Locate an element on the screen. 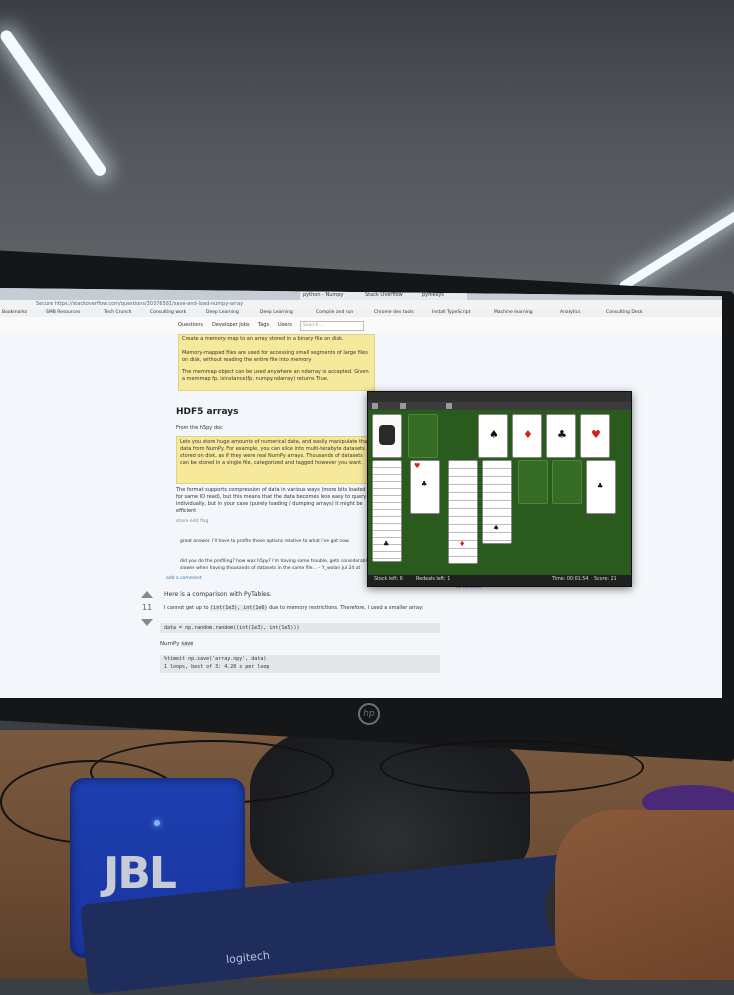 This screenshot has width=734, height=995. foundation-card: ♦ is located at coordinates (527, 436).